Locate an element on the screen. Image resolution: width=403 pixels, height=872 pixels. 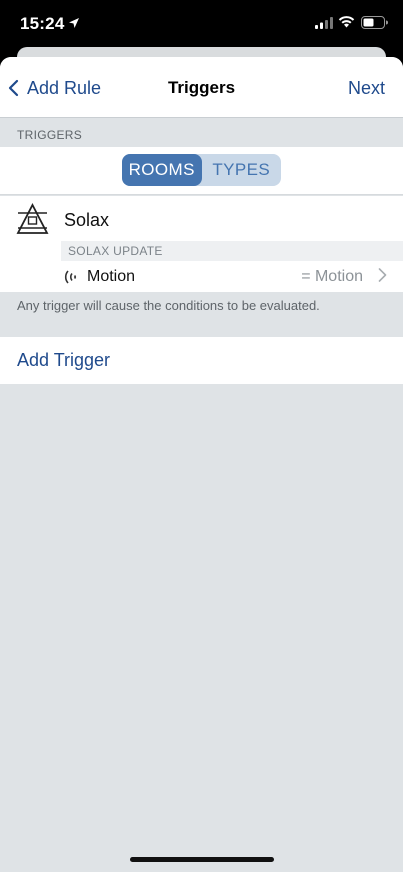
location-arrow-icon is located at coordinates (74, 23).